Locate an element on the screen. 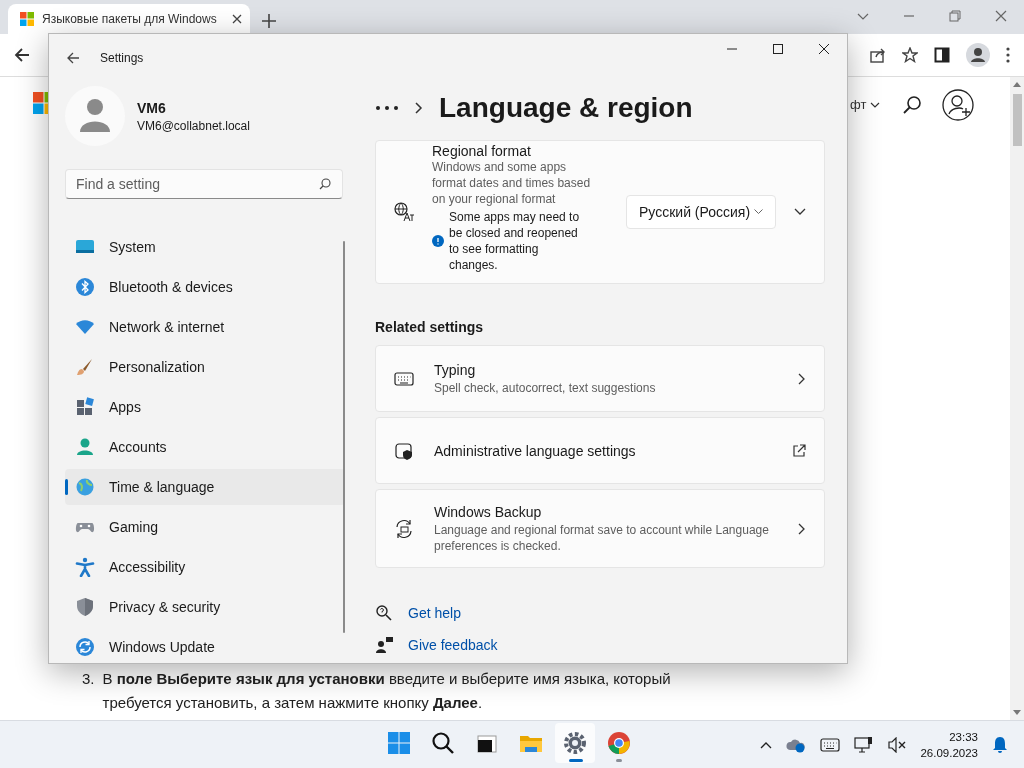  person-icon is located at coordinates (85, 447).